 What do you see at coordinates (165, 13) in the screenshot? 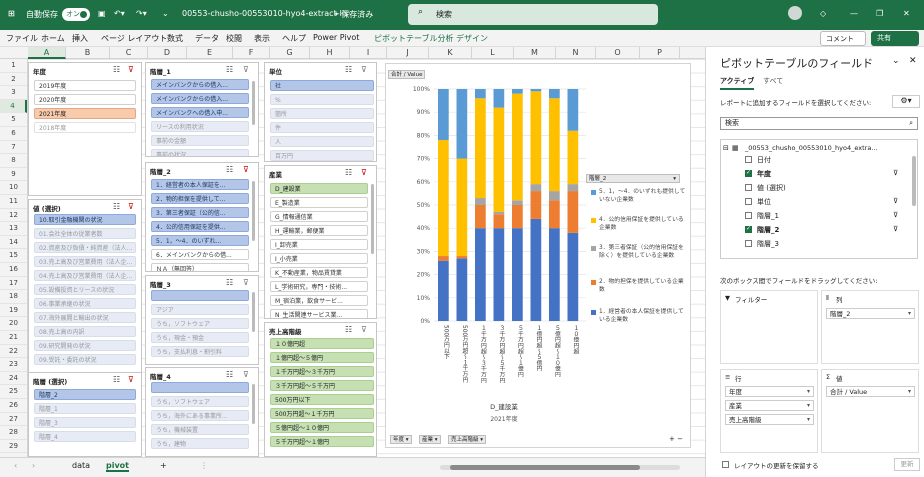
I see `qat-more-icon: ⌄` at bounding box center [165, 13].